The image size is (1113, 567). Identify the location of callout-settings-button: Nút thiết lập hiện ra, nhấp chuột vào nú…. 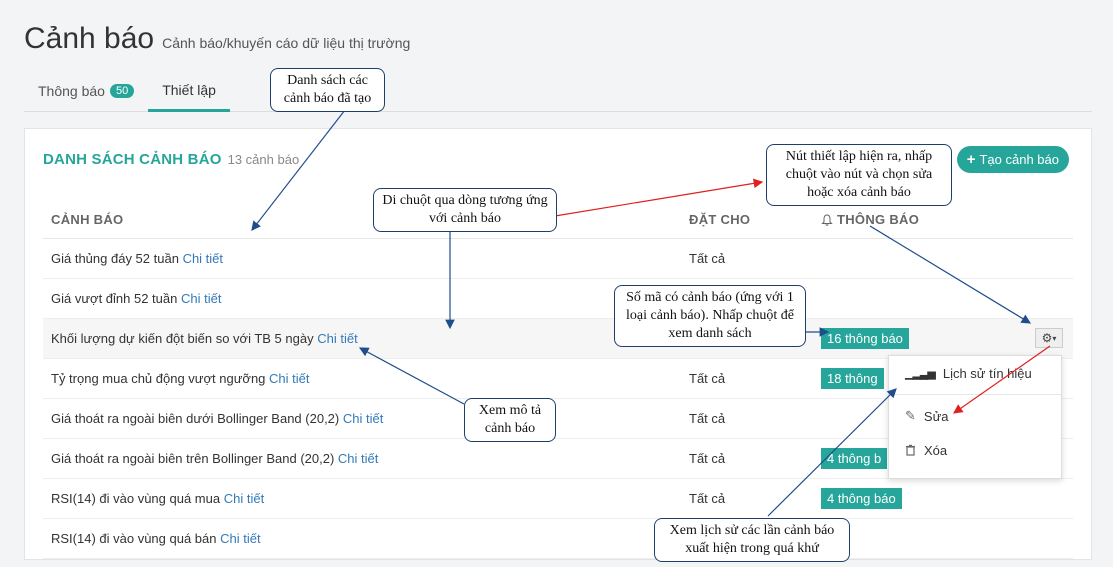
(859, 175).